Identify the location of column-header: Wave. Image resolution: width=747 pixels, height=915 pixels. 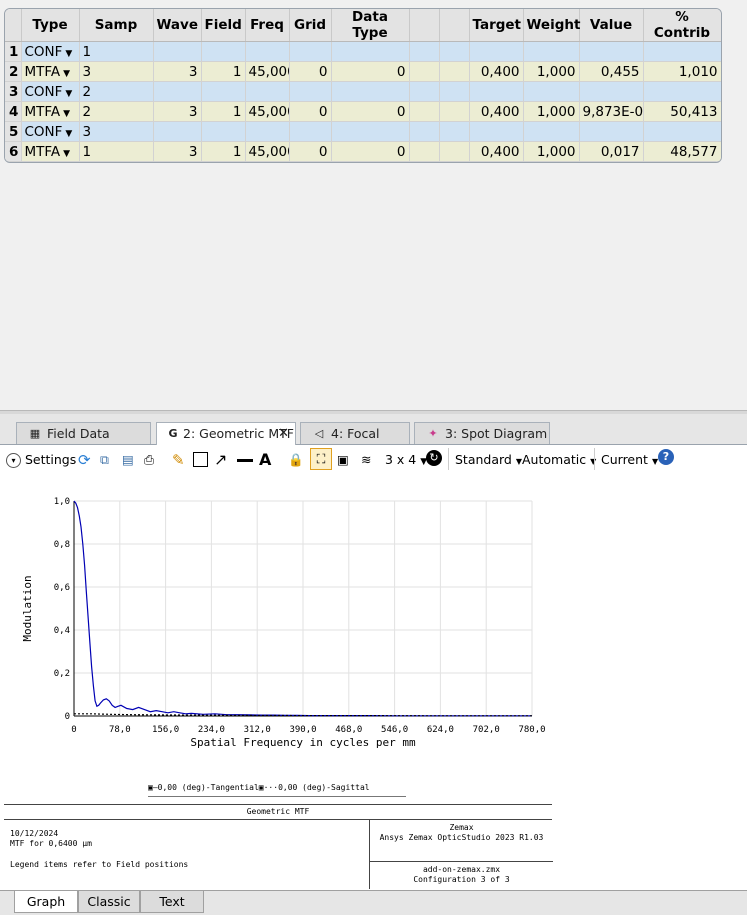
(177, 25).